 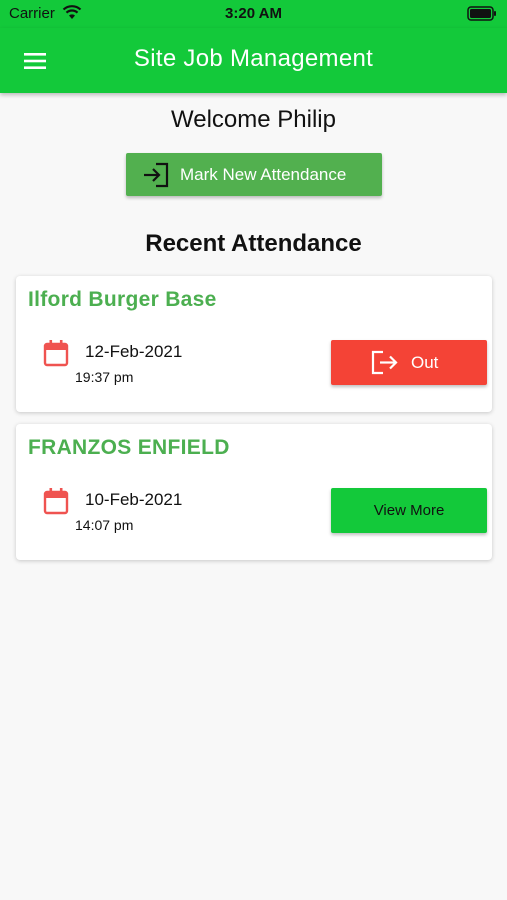 What do you see at coordinates (156, 175) in the screenshot?
I see `sign-in-icon` at bounding box center [156, 175].